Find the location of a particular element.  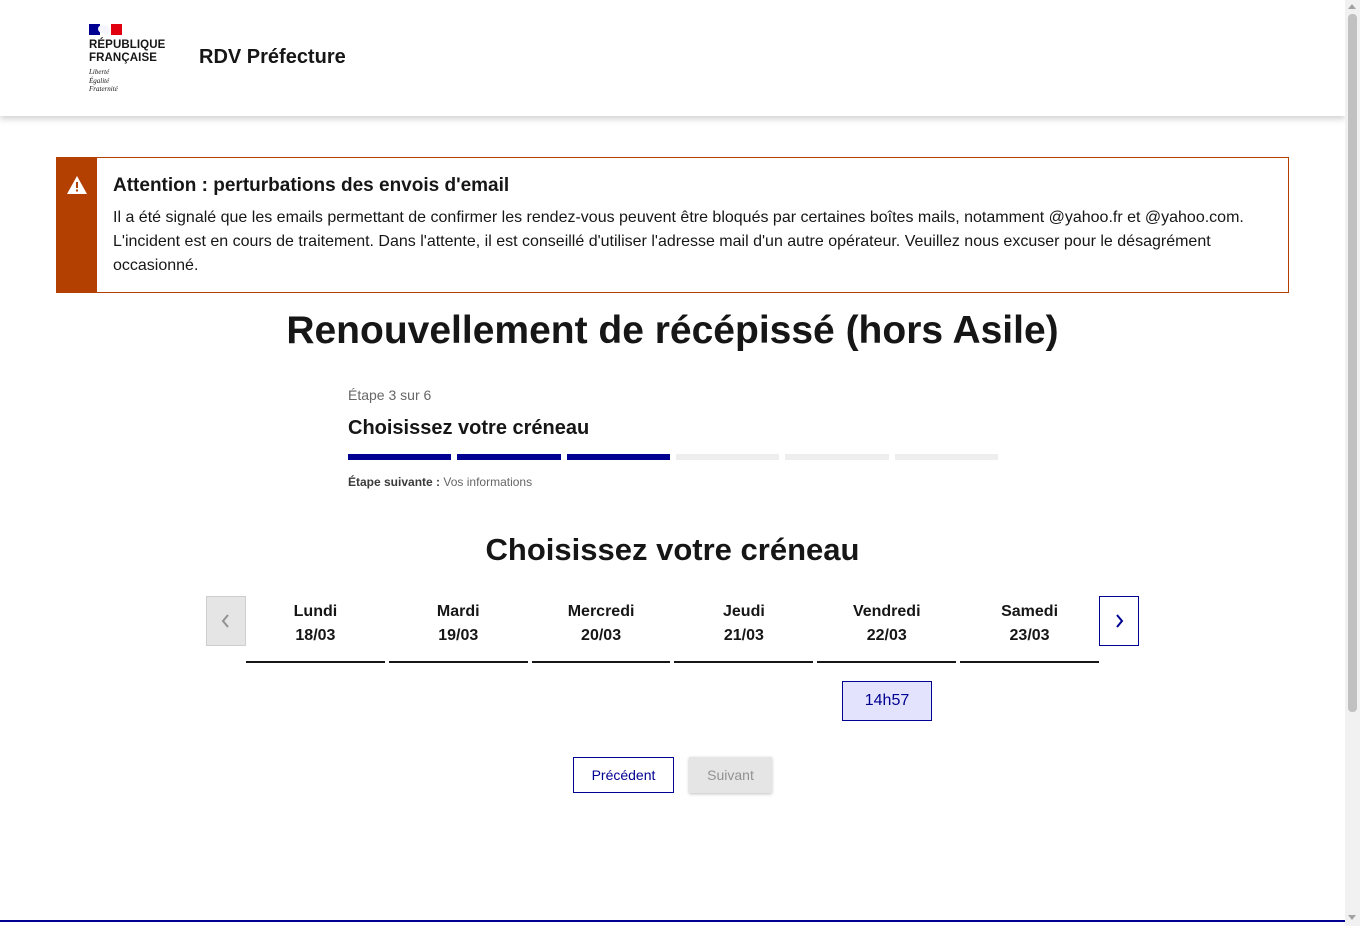

calendar-day: Vendredi 22/03 is located at coordinates (887, 629).